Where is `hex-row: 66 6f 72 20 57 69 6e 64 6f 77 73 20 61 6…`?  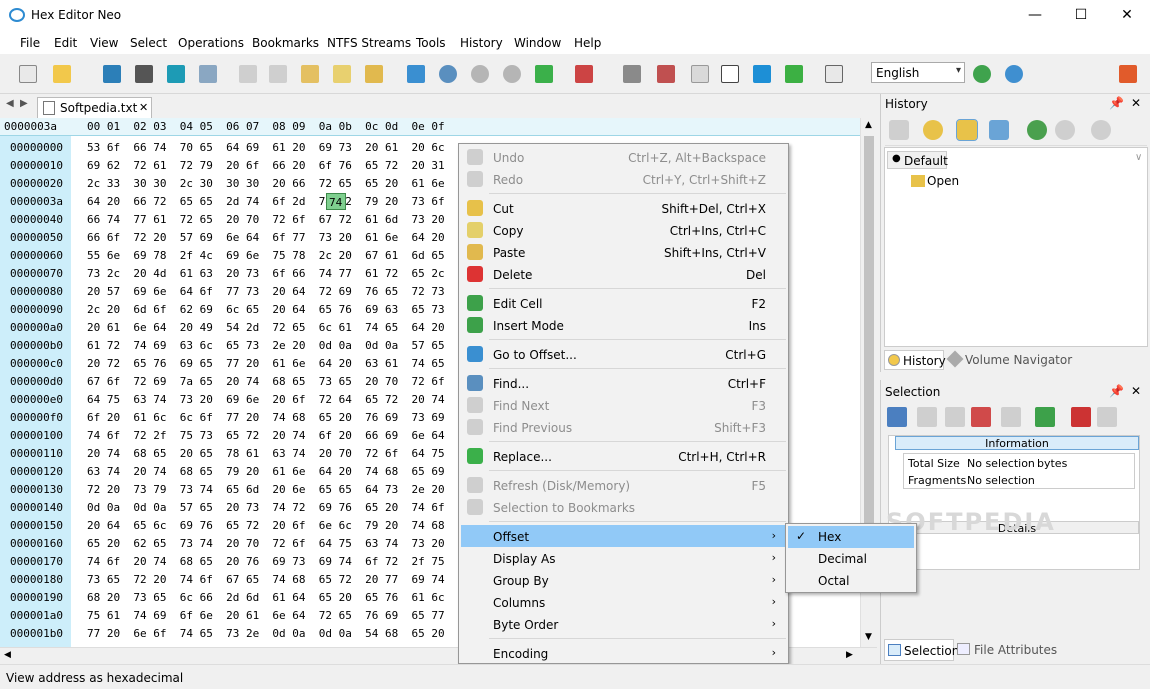
hex-row: 66 6f 72 20 57 69 6e 64 6f 77 73 20 61 6… is located at coordinates (266, 237).